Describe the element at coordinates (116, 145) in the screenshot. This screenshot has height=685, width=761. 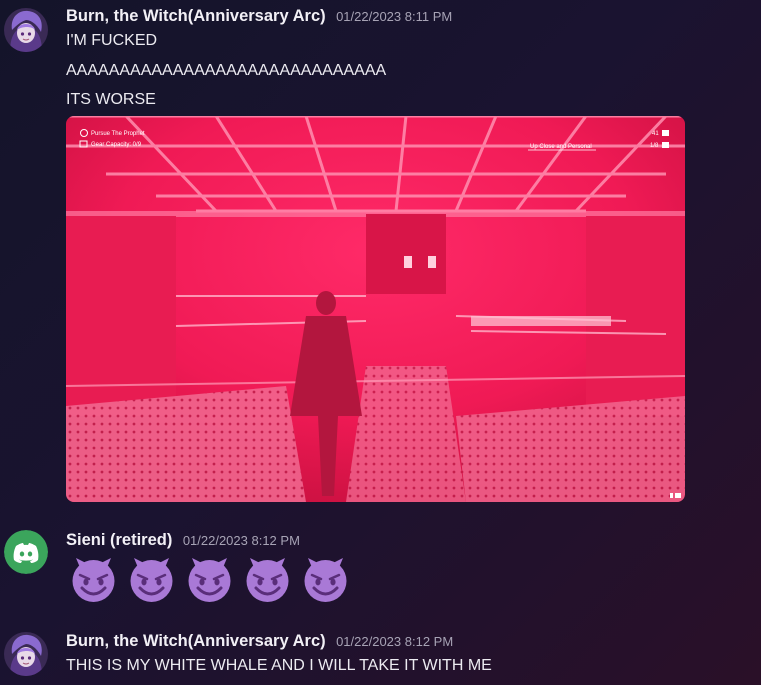
I see `hud-gear-capacity: Gear Capacity: 0/9` at that location.